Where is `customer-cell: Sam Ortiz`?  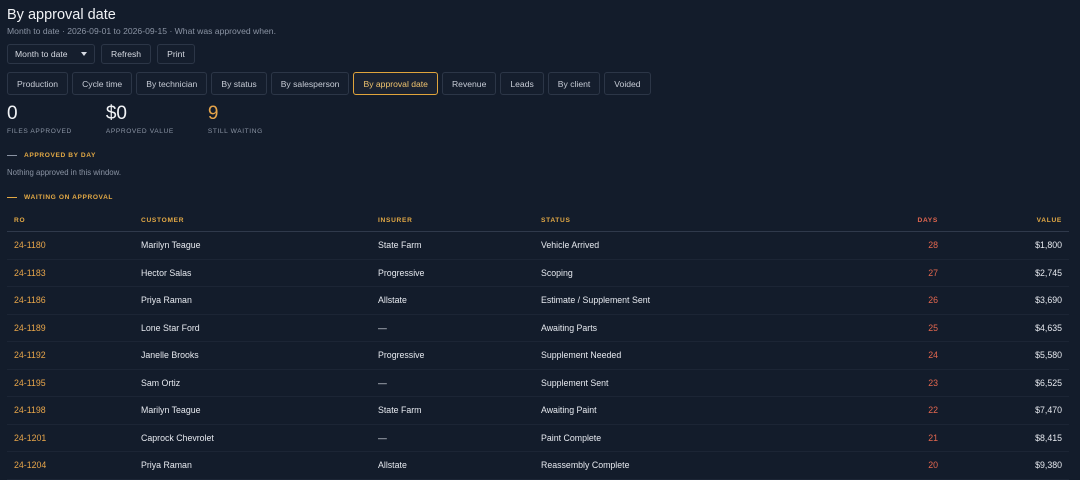 customer-cell: Sam Ortiz is located at coordinates (252, 383).